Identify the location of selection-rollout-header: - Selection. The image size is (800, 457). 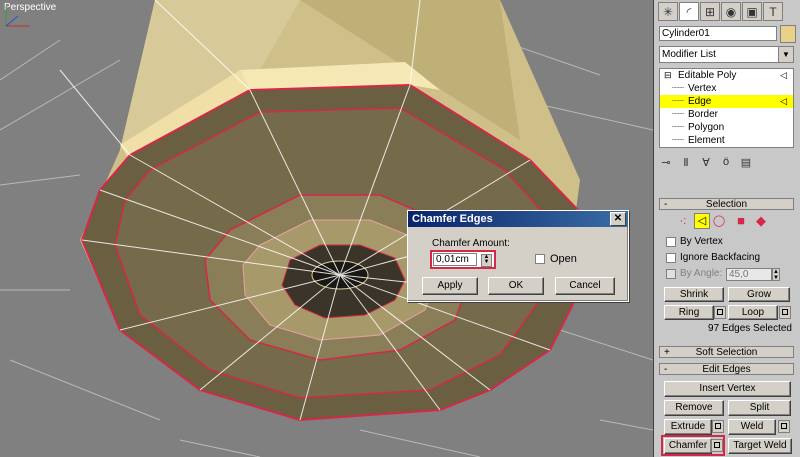
(726, 204).